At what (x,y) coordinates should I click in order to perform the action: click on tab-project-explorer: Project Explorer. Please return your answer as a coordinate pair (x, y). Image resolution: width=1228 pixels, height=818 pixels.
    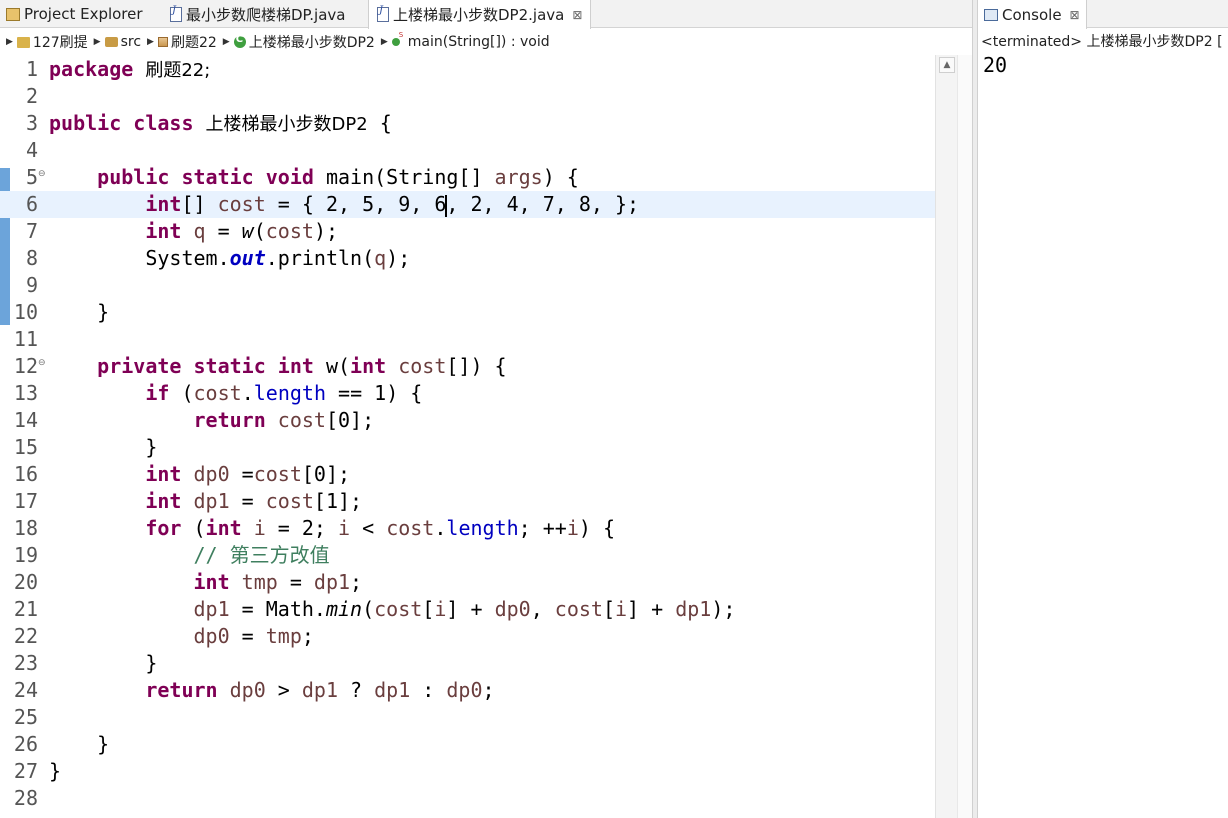
    Looking at the image, I should click on (74, 14).